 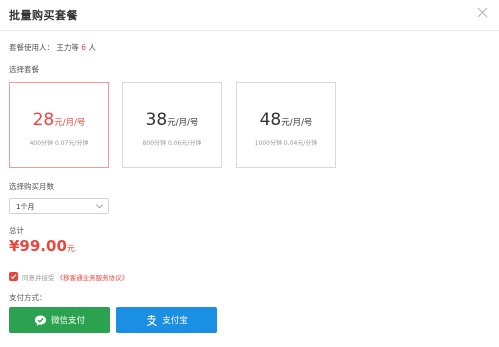 I want to click on plan-details: 1000分钟 0.04元/分钟, so click(x=286, y=142).